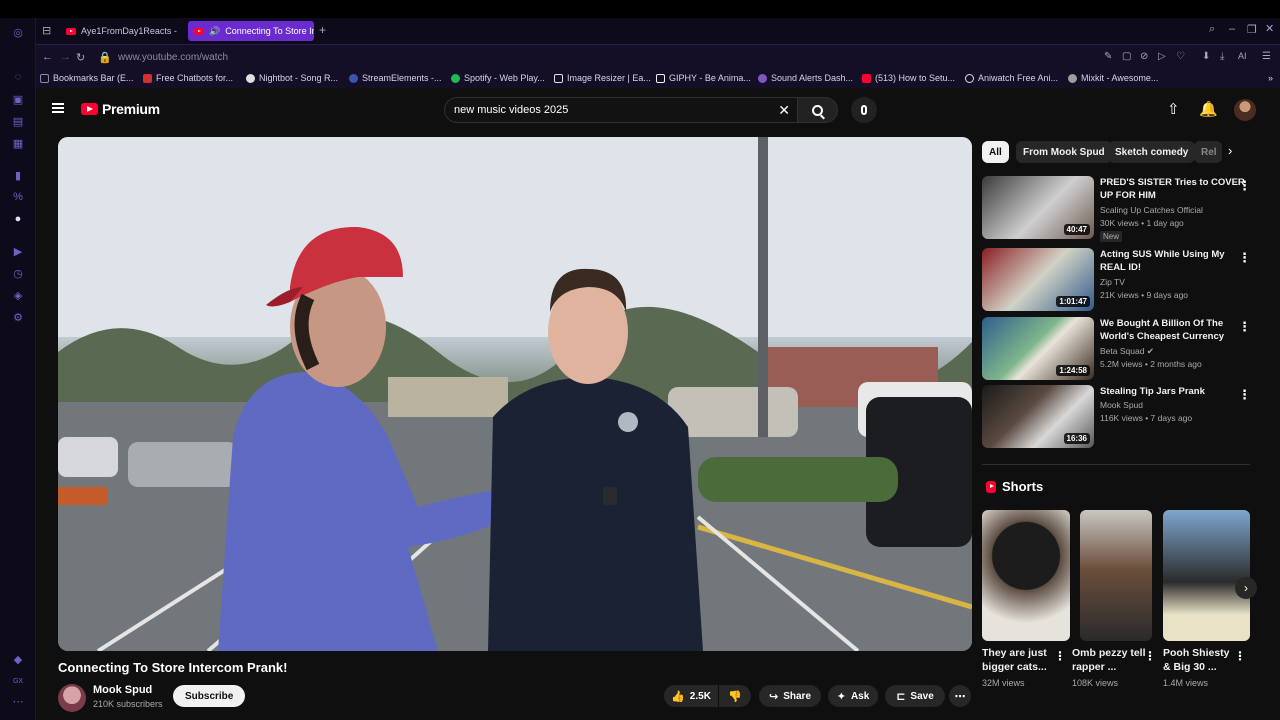 This screenshot has width=1280, height=720. I want to click on tab-active: 🔊 Connecting To Store In, so click(251, 31).